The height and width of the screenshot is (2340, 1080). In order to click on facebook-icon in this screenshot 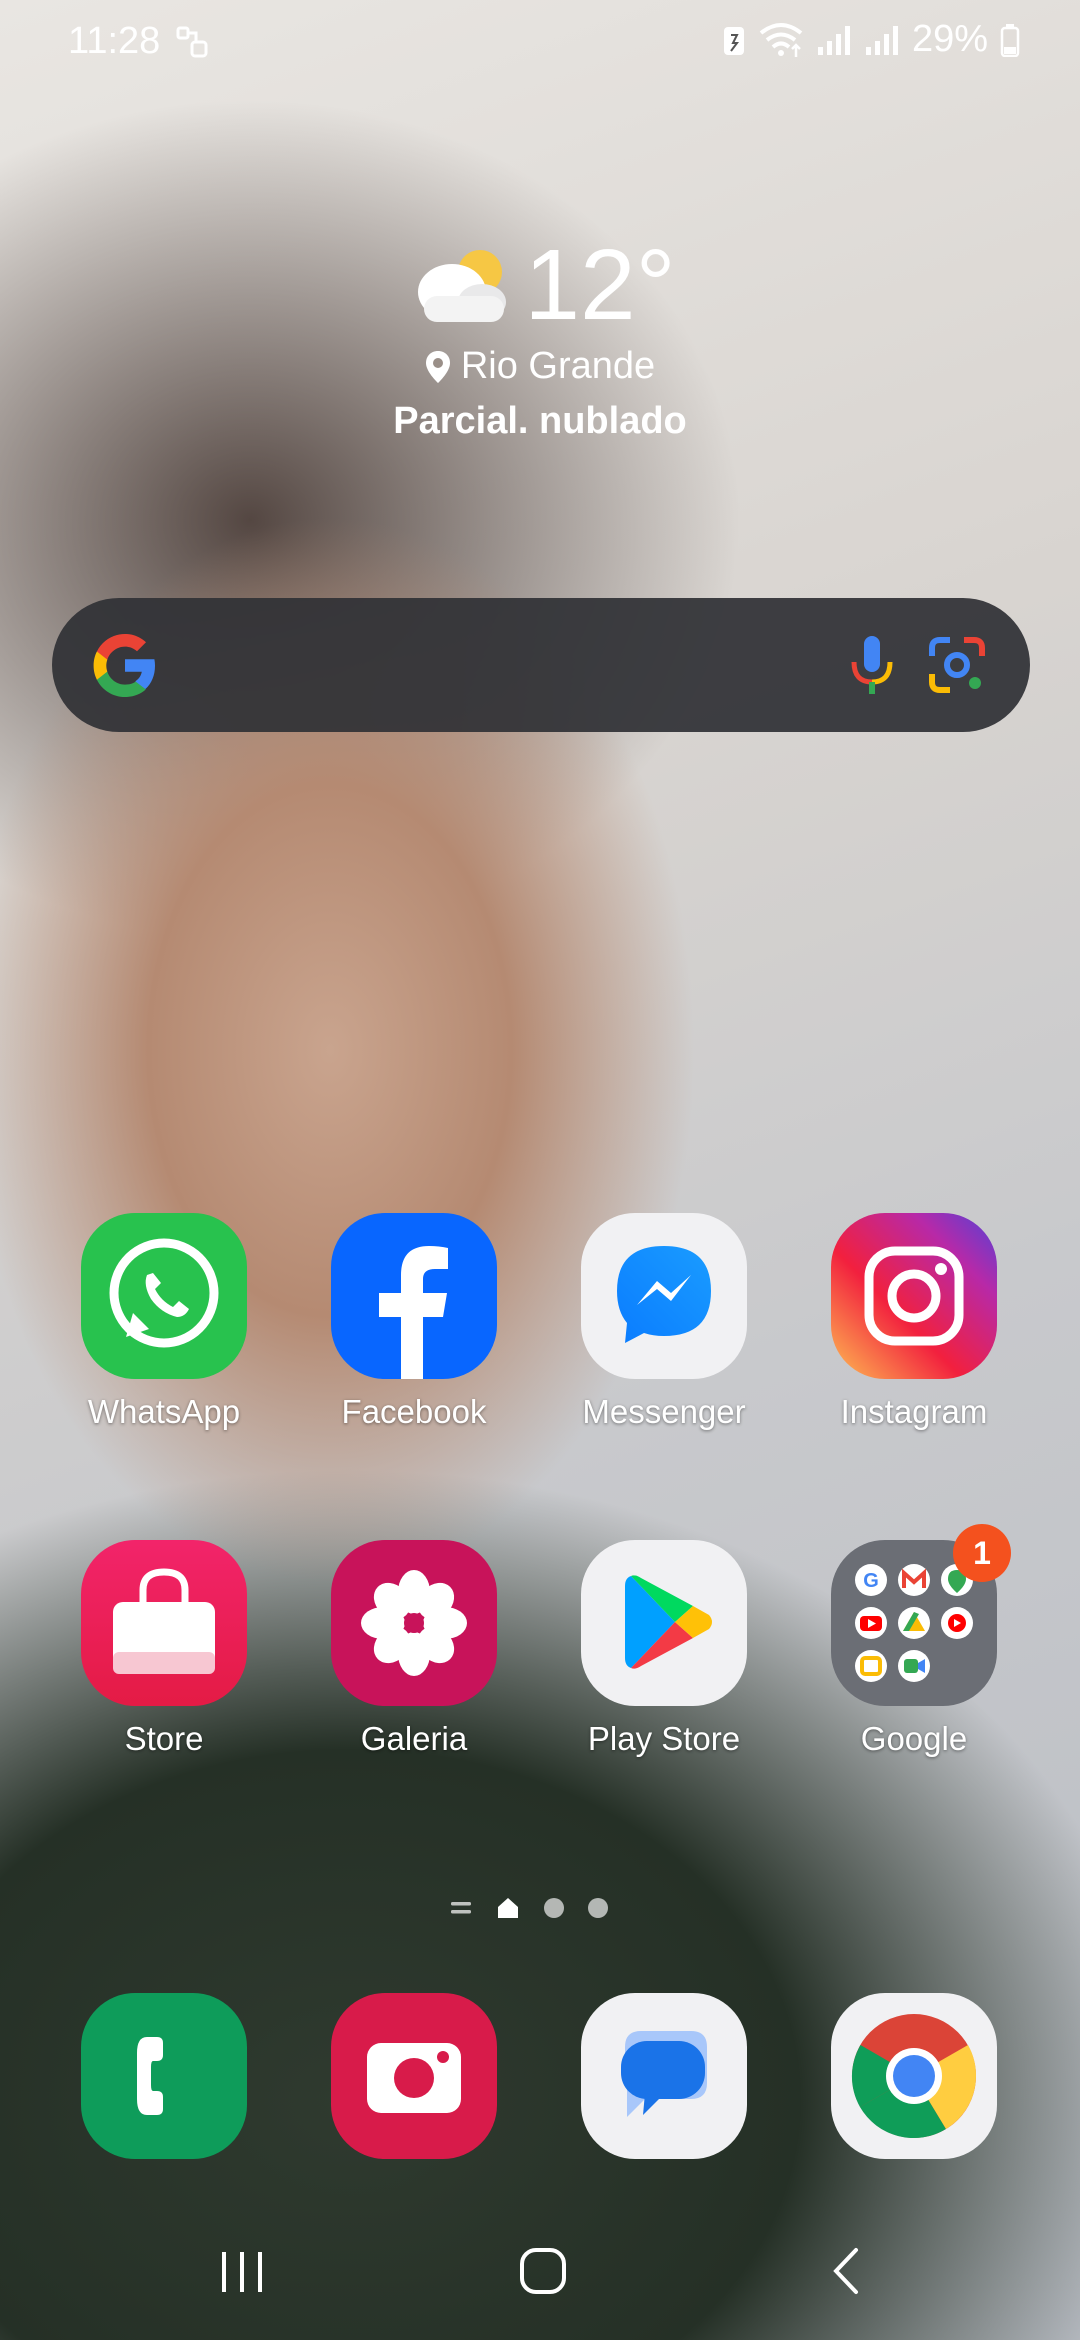, I will do `click(414, 1296)`.